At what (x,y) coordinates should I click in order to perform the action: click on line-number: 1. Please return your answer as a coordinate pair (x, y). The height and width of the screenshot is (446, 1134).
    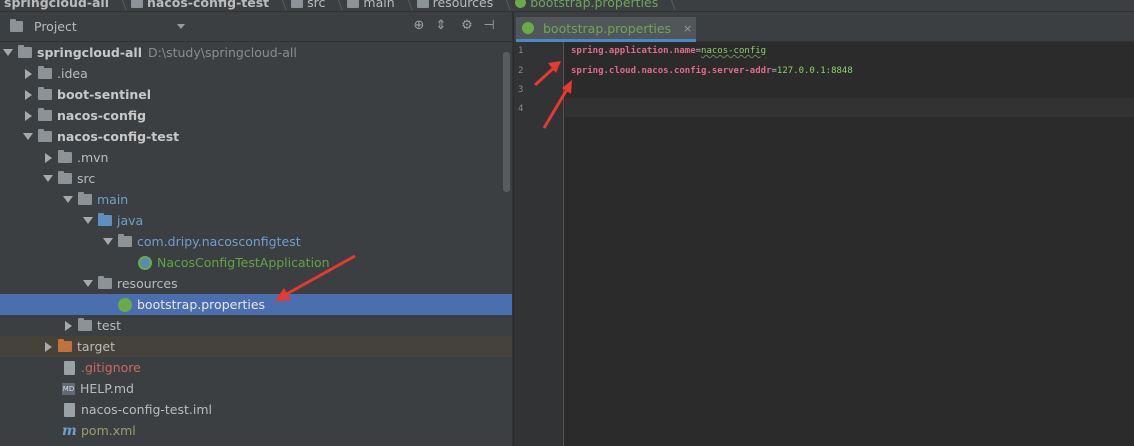
    Looking at the image, I should click on (521, 51).